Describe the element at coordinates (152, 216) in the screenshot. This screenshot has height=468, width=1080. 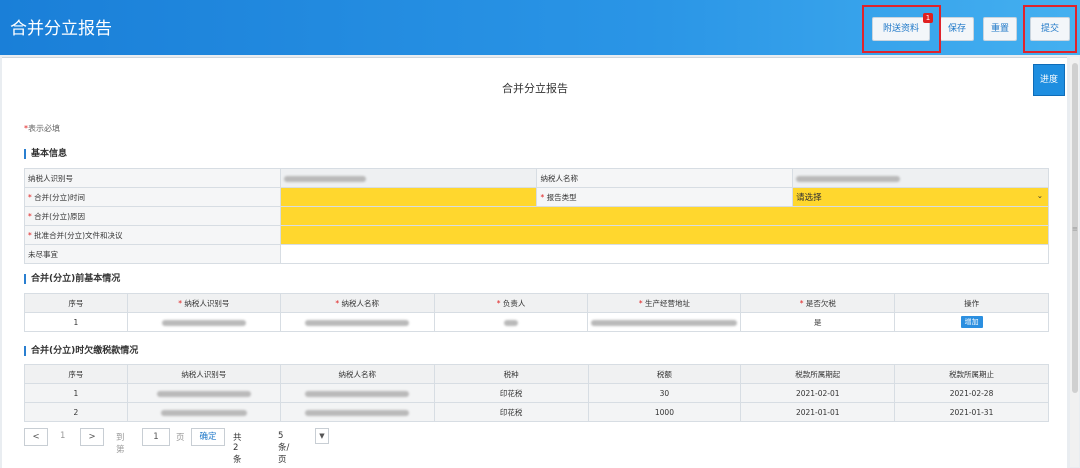
I see `merge-reason-label: * 合并(分立)原因` at that location.